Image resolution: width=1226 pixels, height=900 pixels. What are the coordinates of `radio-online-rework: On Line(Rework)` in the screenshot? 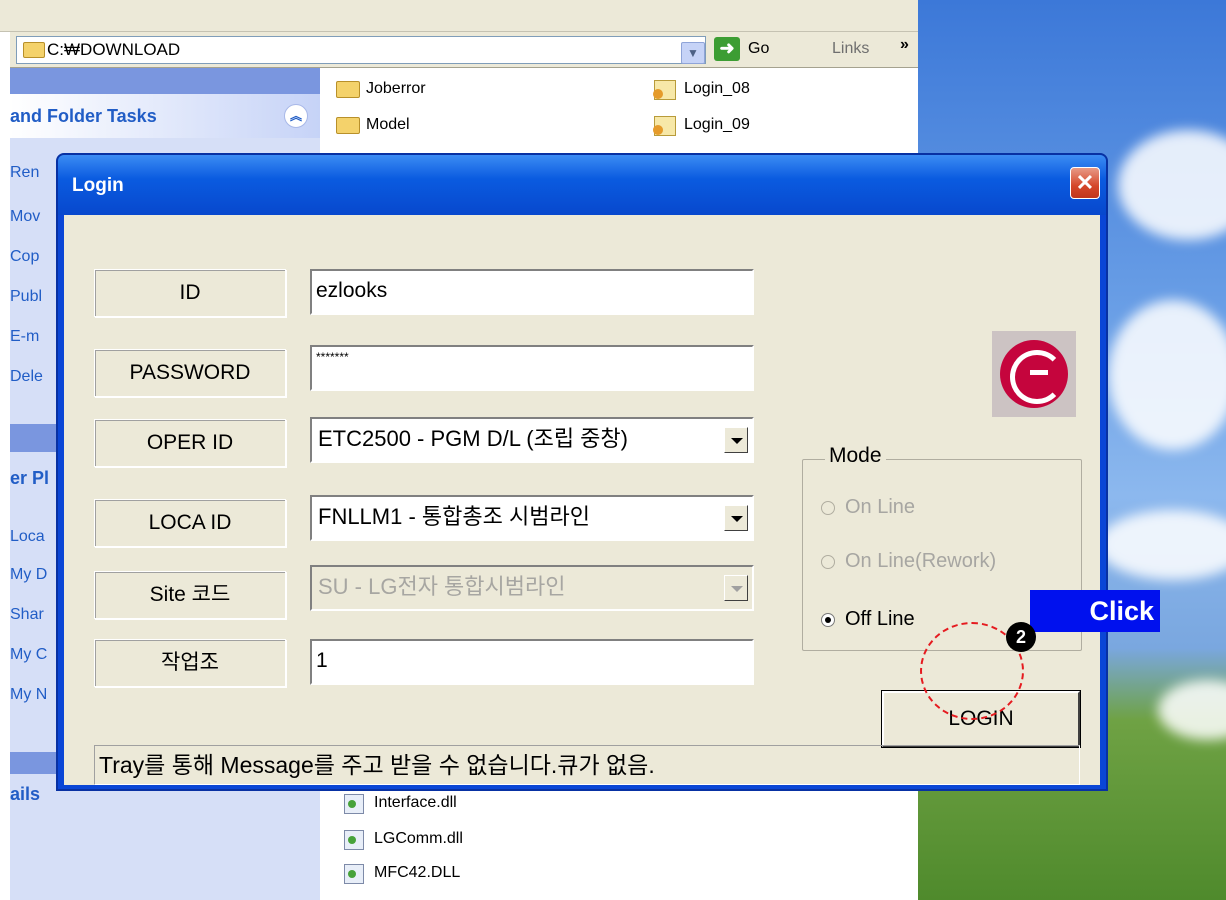 It's located at (907, 561).